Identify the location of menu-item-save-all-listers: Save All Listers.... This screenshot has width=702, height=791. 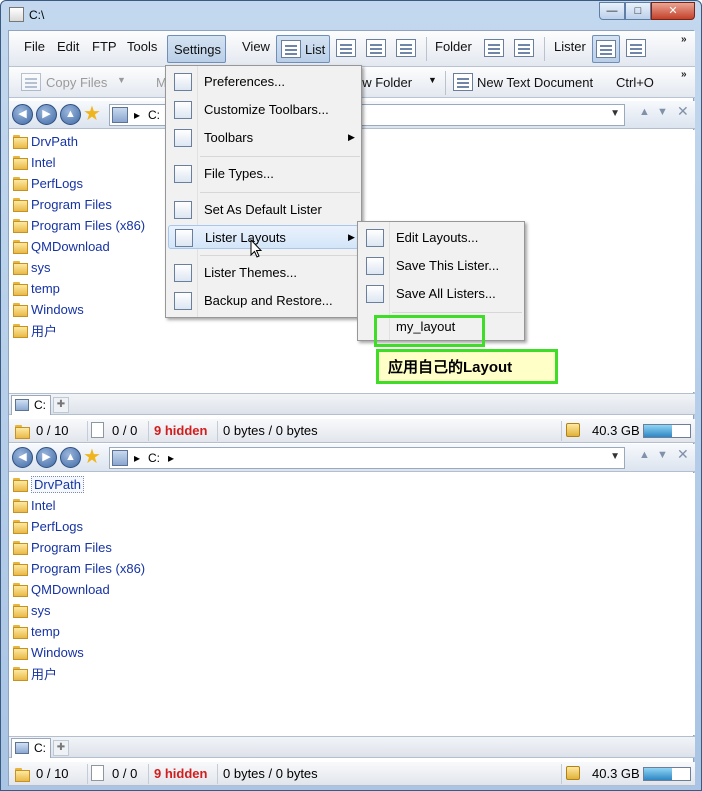
(441, 294).